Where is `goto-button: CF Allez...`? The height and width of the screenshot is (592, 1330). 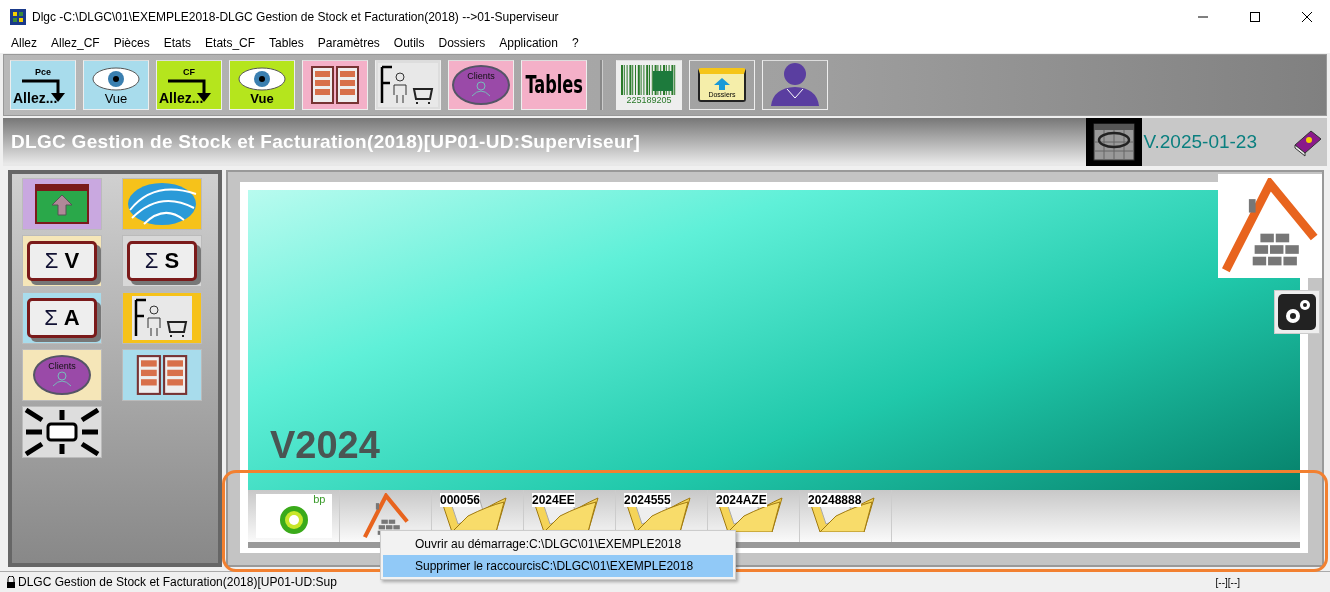
goto-button: CF Allez... is located at coordinates (189, 85).